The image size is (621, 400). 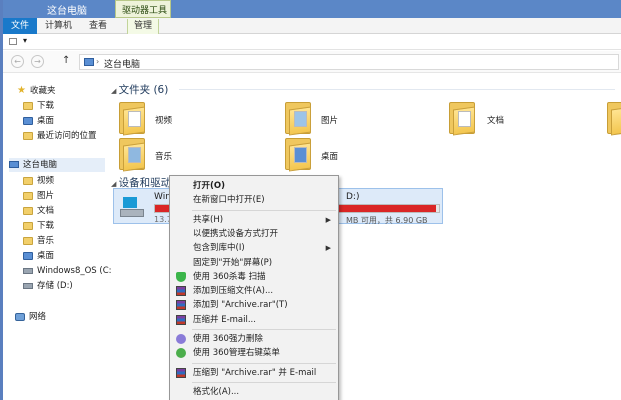 I want to click on folders-group-header: ◢ 文件夹 (6), so click(x=139, y=89).